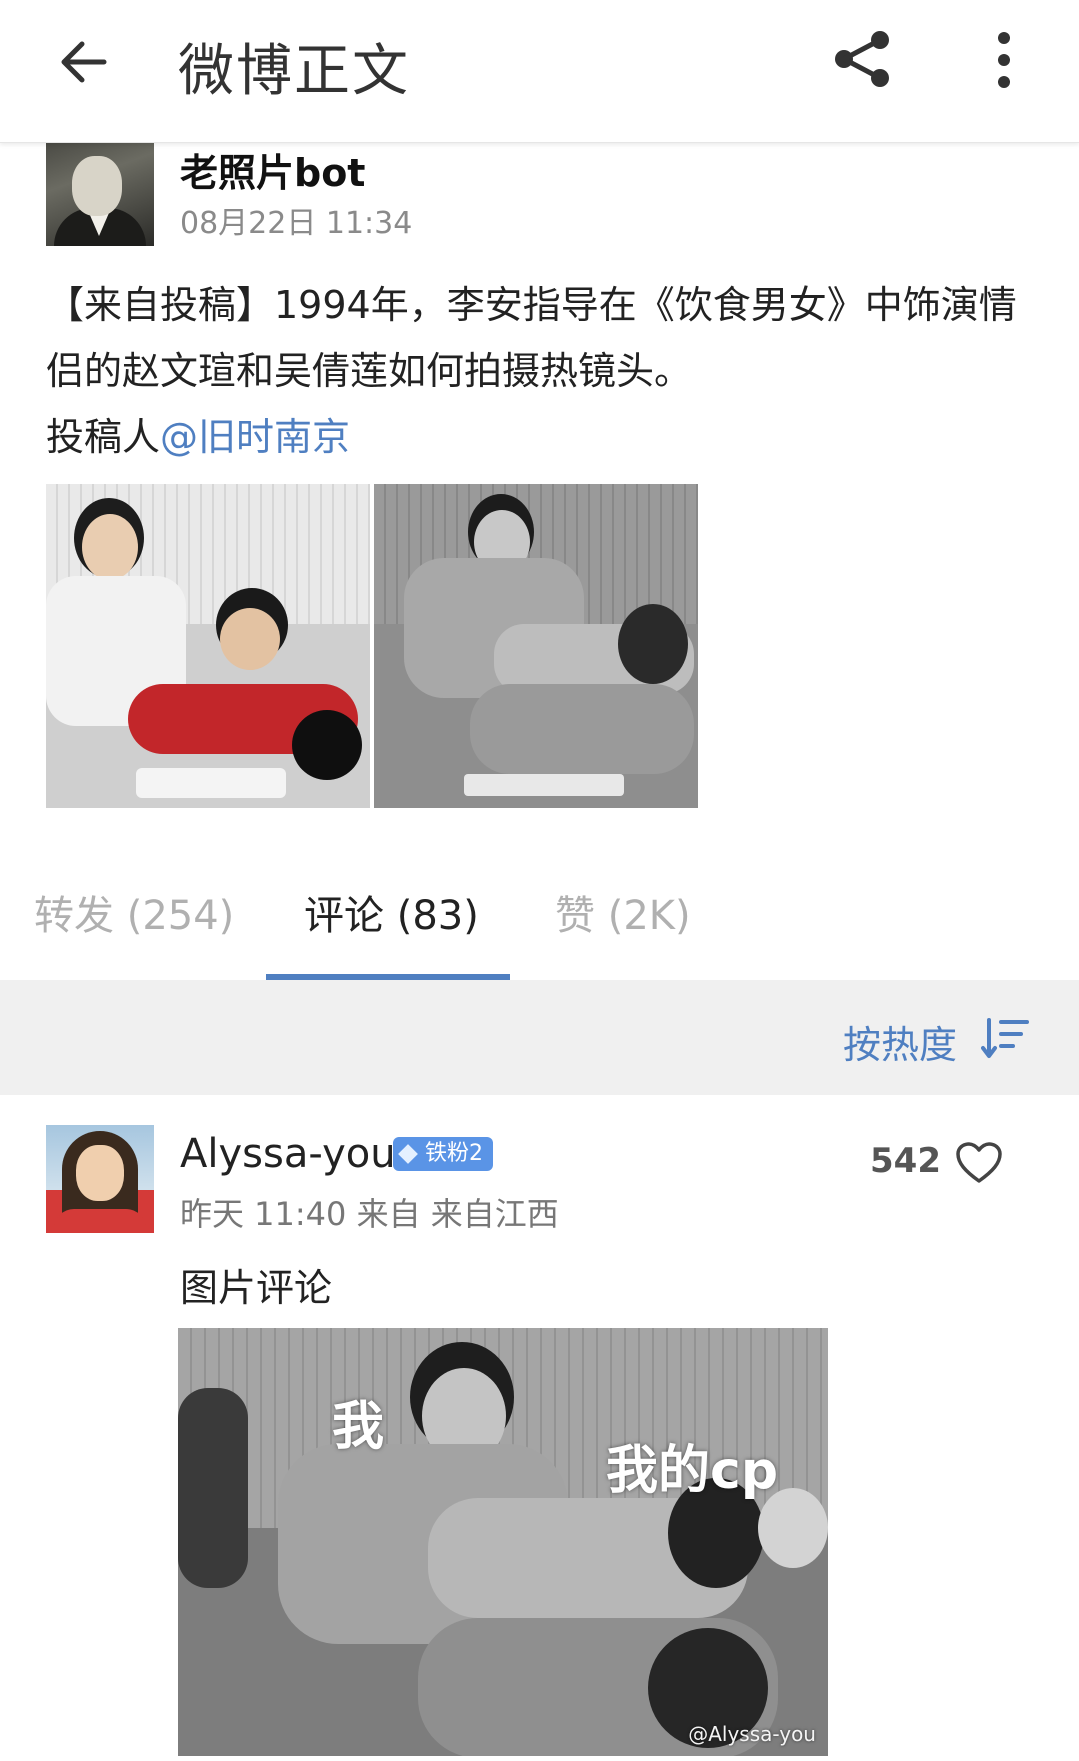 The image size is (1079, 1761). What do you see at coordinates (84, 62) in the screenshot?
I see `back-arrow-icon` at bounding box center [84, 62].